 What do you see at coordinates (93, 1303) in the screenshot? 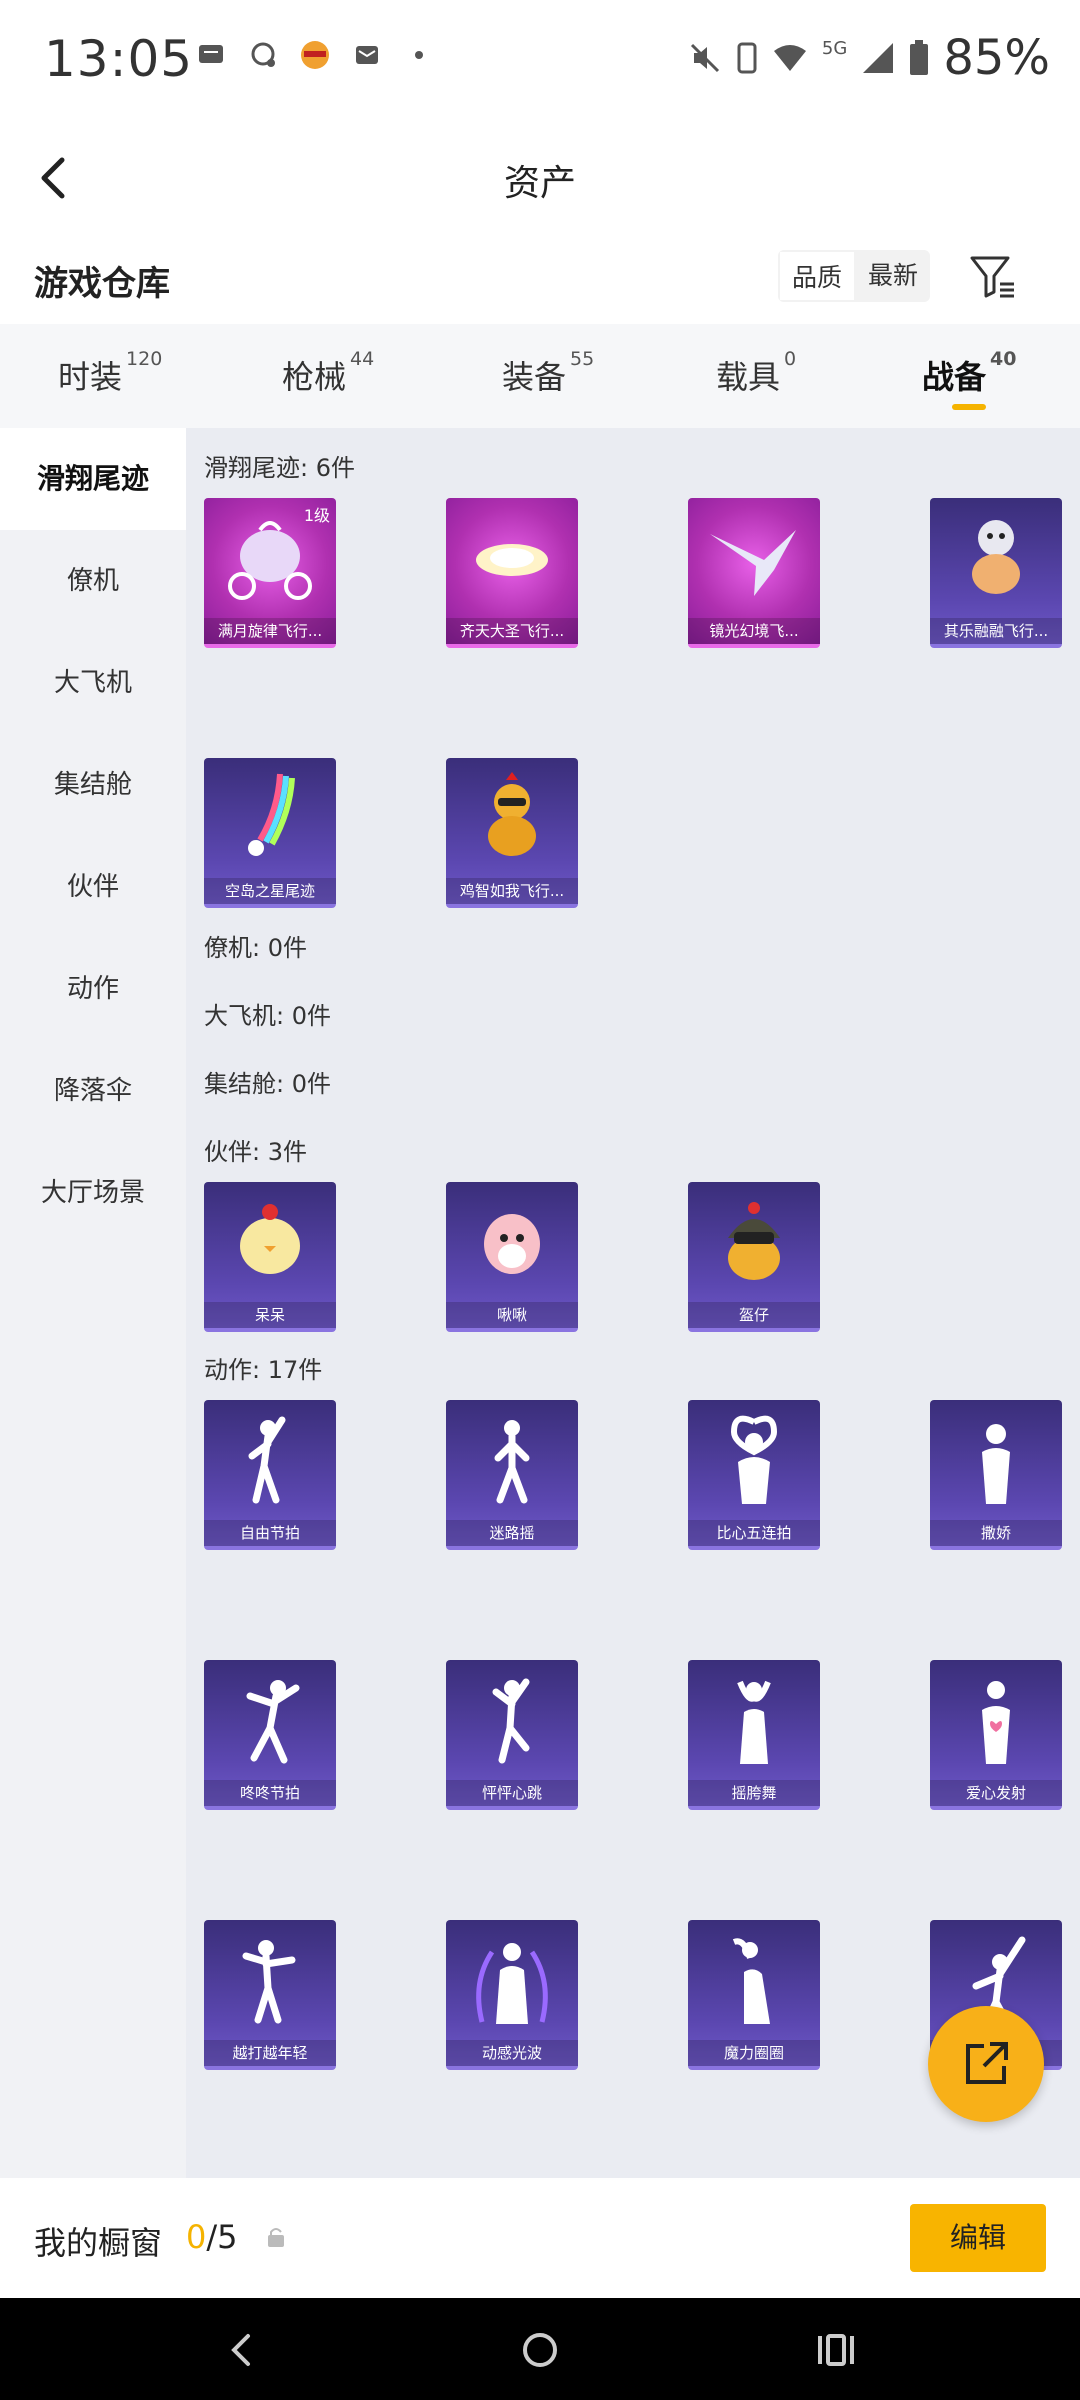
I see `sidebar: 滑翔尾迹 僚机 大飞机 集结舱 伙伴 动作 降落伞 大厅场景` at bounding box center [93, 1303].